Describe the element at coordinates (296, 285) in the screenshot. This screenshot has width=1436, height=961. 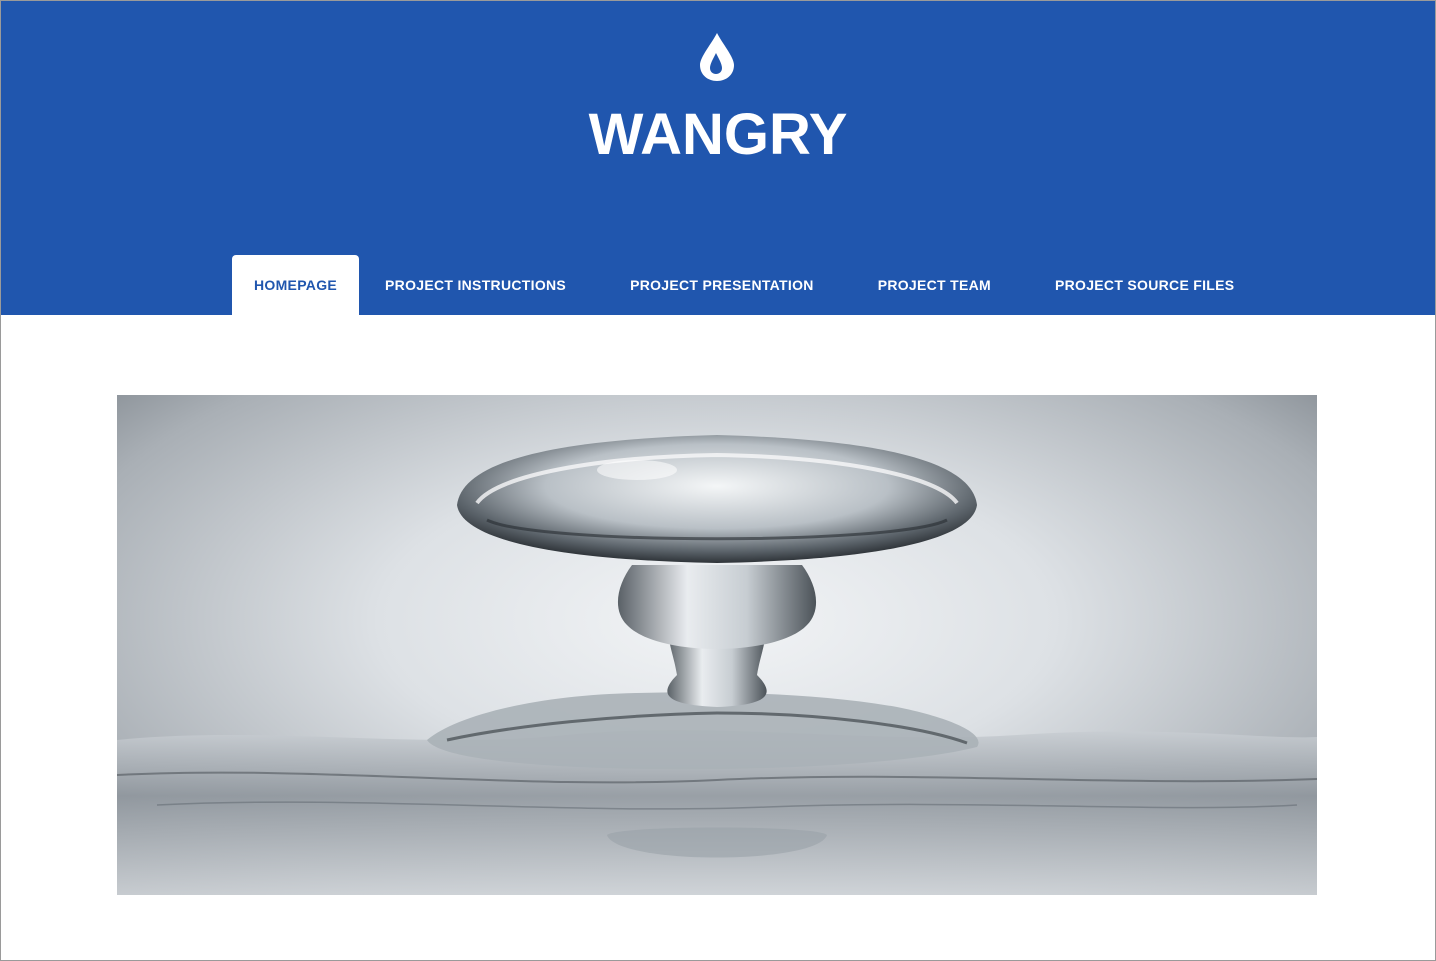
I see `nav-item-homepage: HOMEPAGE` at that location.